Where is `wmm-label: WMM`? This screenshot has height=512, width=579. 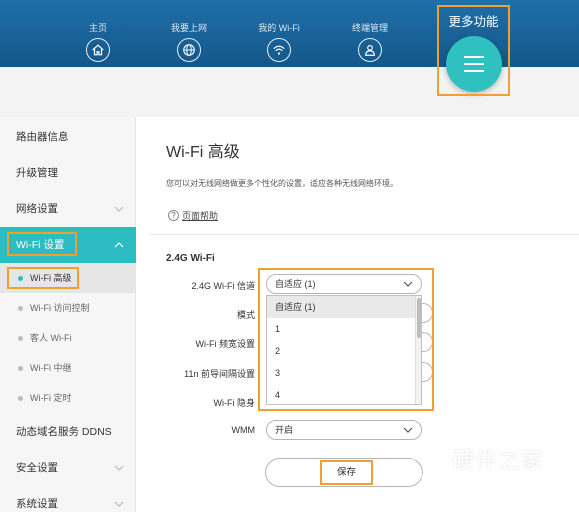
wmm-label: WMM is located at coordinates (243, 430).